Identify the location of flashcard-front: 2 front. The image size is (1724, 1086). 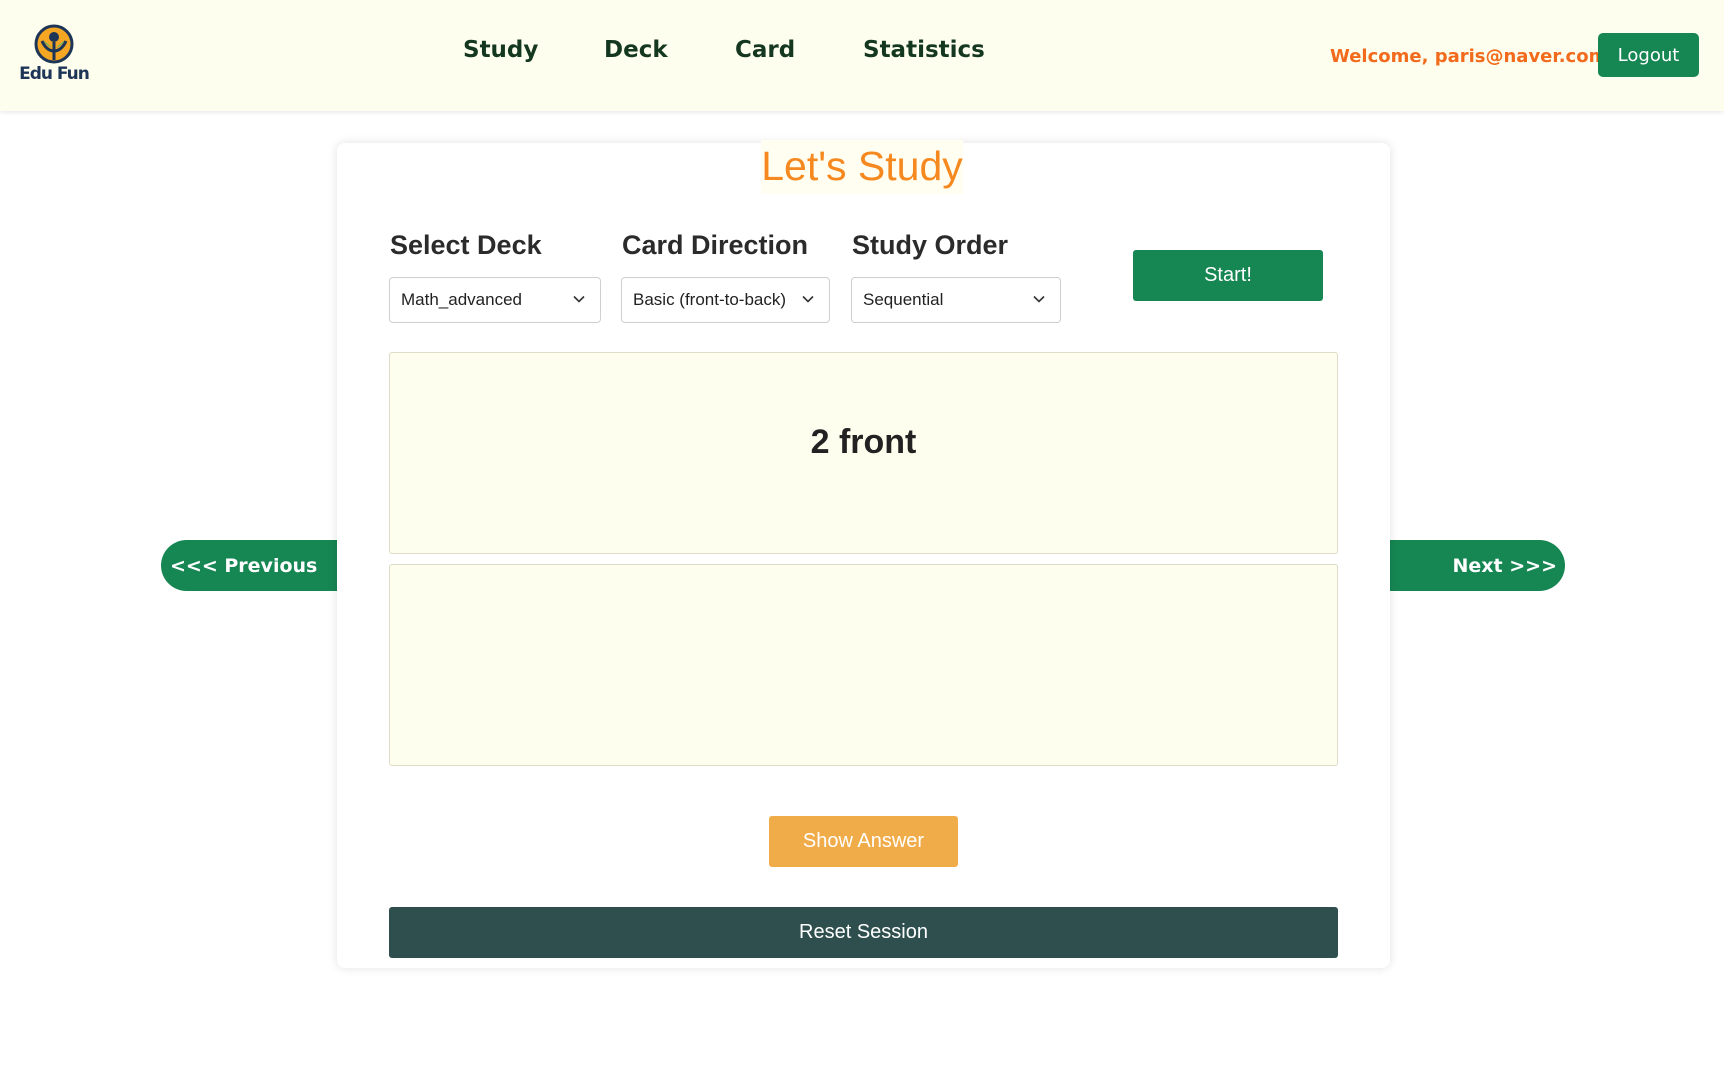
(863, 453).